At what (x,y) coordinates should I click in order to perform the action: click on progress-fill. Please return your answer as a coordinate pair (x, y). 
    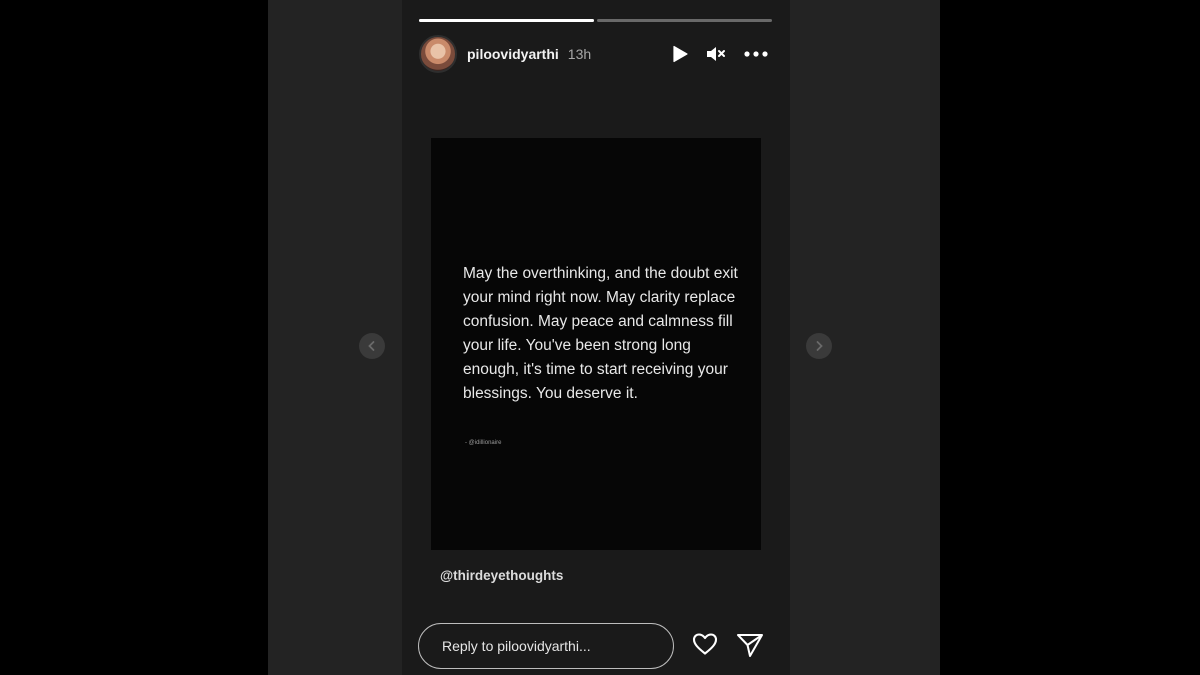
    Looking at the image, I should click on (506, 20).